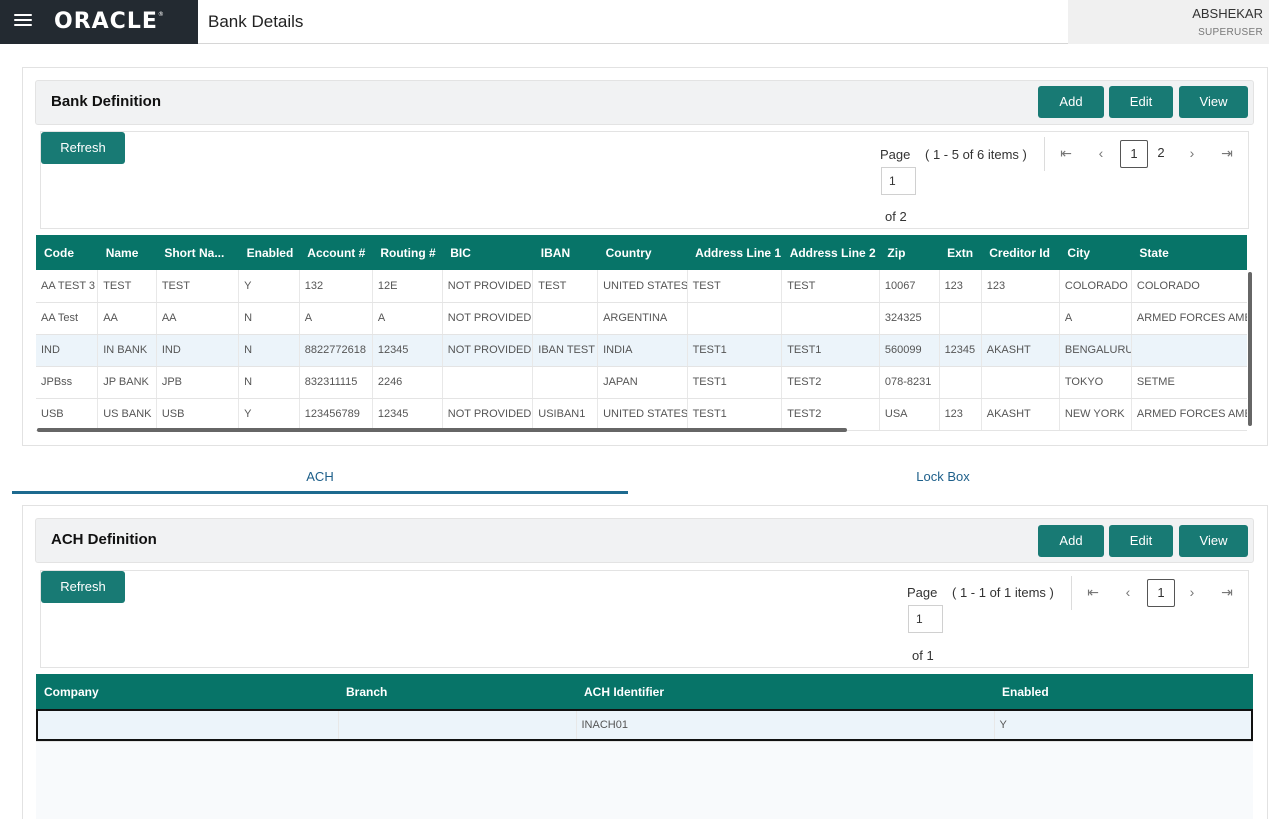  I want to click on tab-ach: ACH, so click(320, 476).